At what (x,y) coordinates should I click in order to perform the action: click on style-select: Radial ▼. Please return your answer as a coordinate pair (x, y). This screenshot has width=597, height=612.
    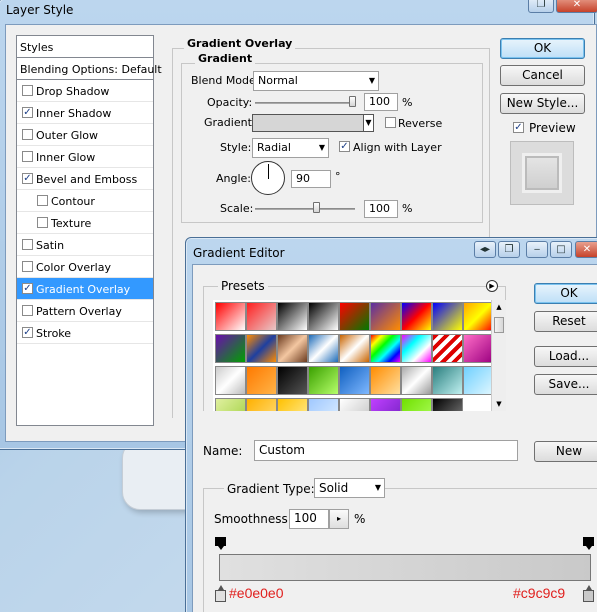
    Looking at the image, I should click on (290, 148).